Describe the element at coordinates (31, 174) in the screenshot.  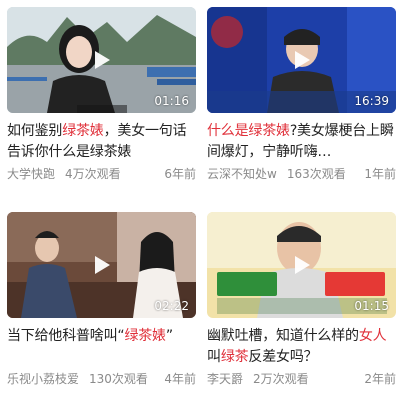
I see `video-author: 大学快跑` at that location.